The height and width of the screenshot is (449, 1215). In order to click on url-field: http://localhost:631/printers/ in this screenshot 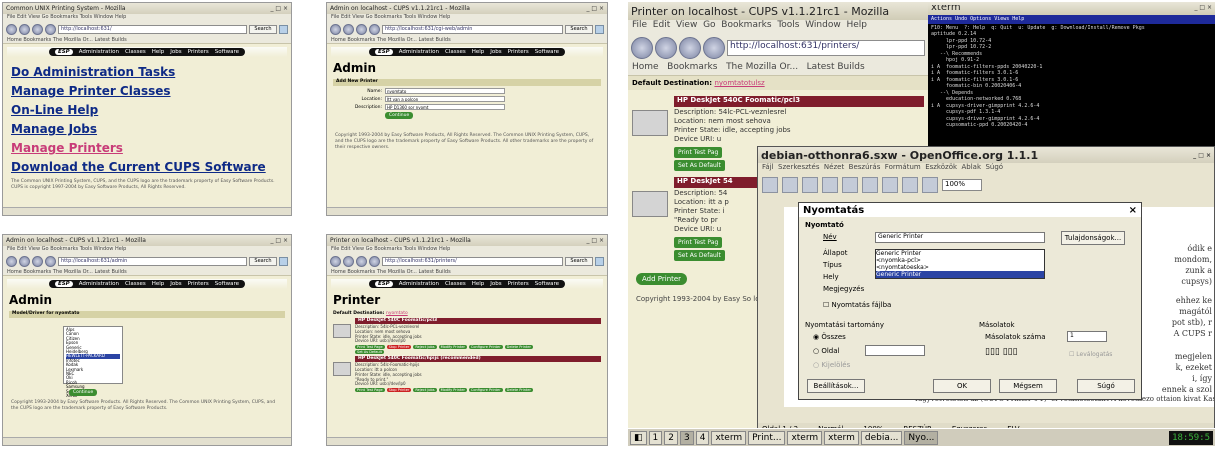, I will do `click(472, 261)`.